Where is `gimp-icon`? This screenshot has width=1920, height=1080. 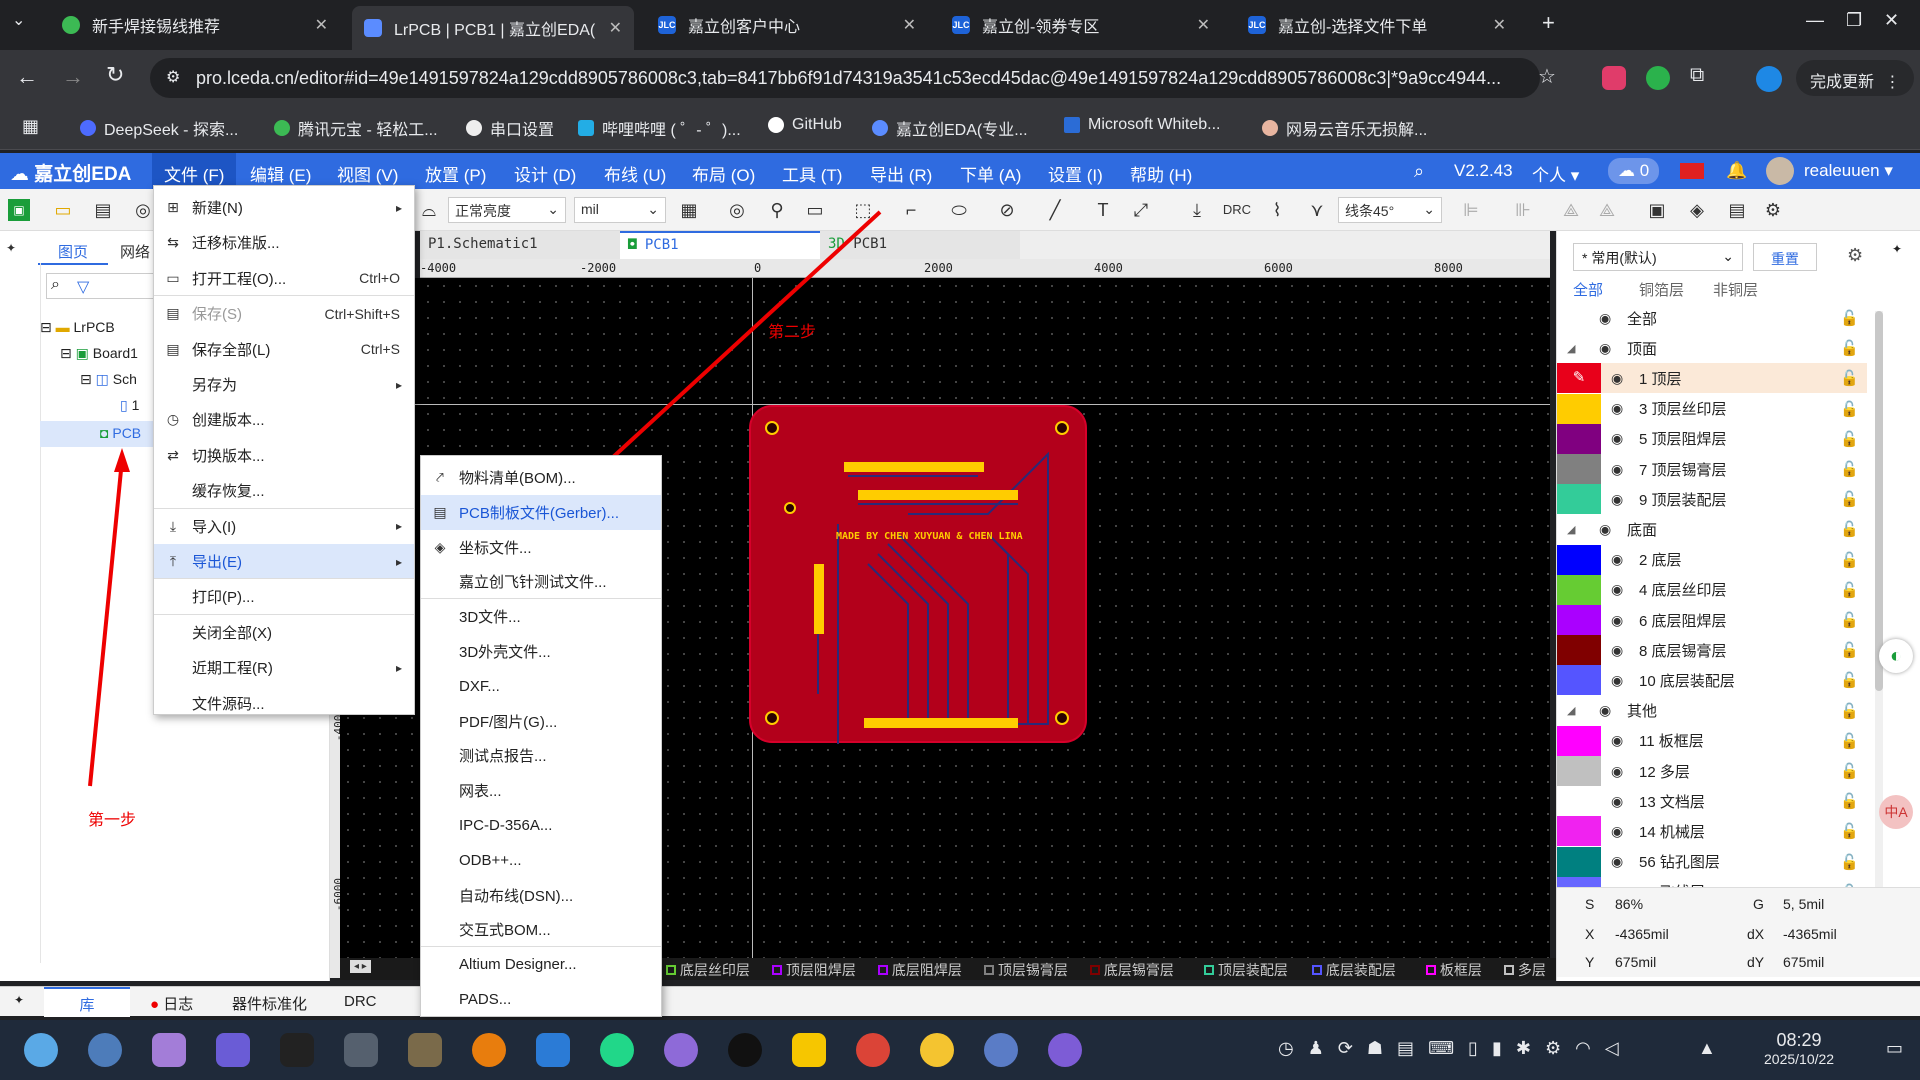 gimp-icon is located at coordinates (425, 1050).